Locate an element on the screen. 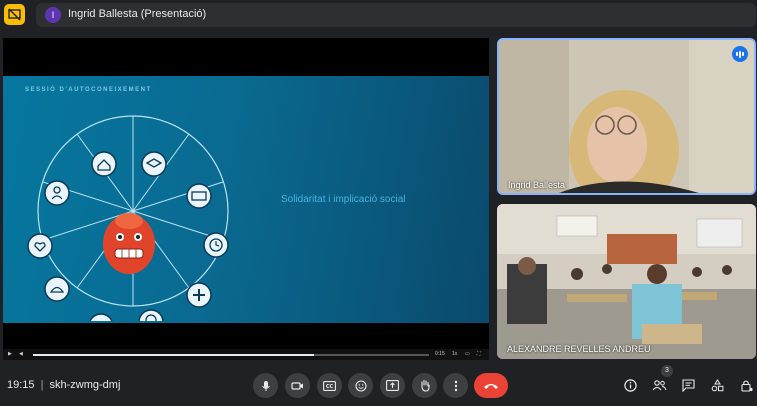 The width and height of the screenshot is (757, 406). participant-name: Ingrid Ballesta is located at coordinates (537, 185).